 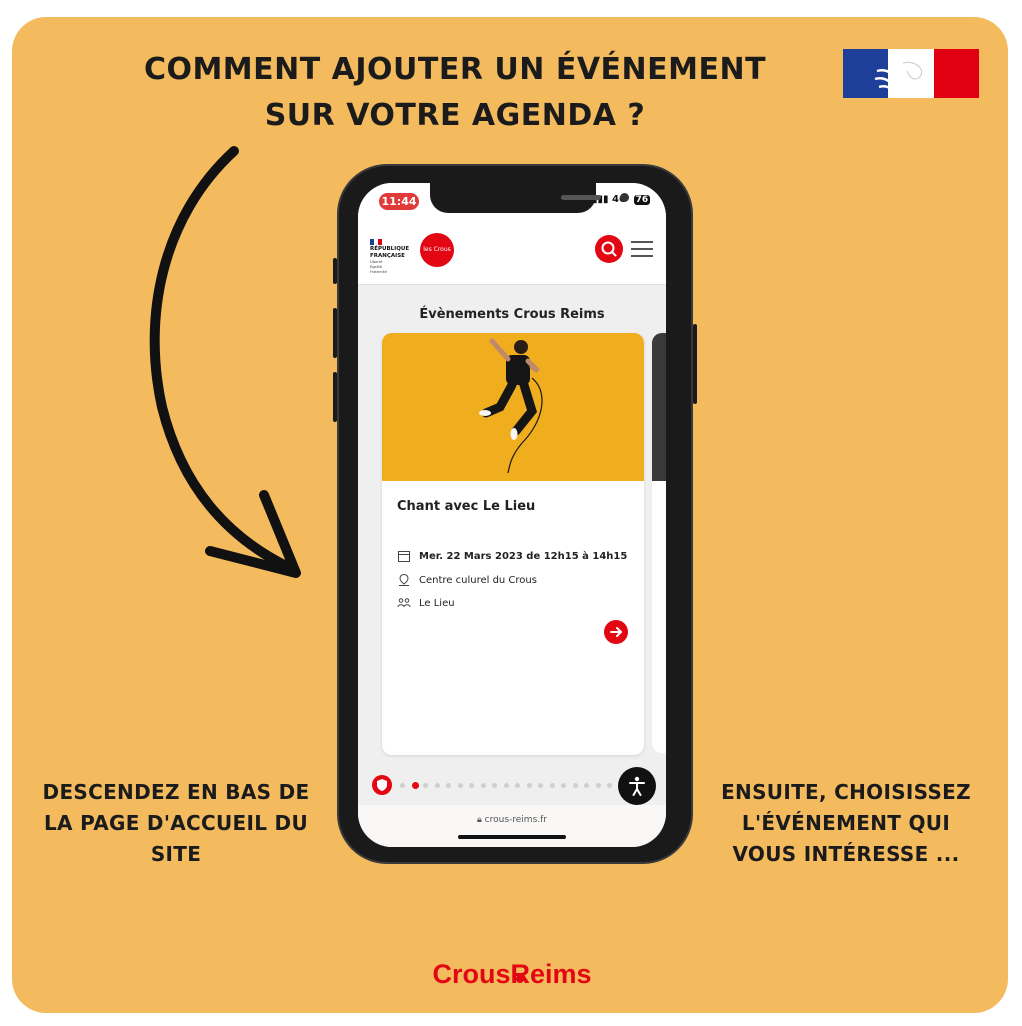 I want to click on lock-icon: 🔒︎, so click(x=479, y=820).